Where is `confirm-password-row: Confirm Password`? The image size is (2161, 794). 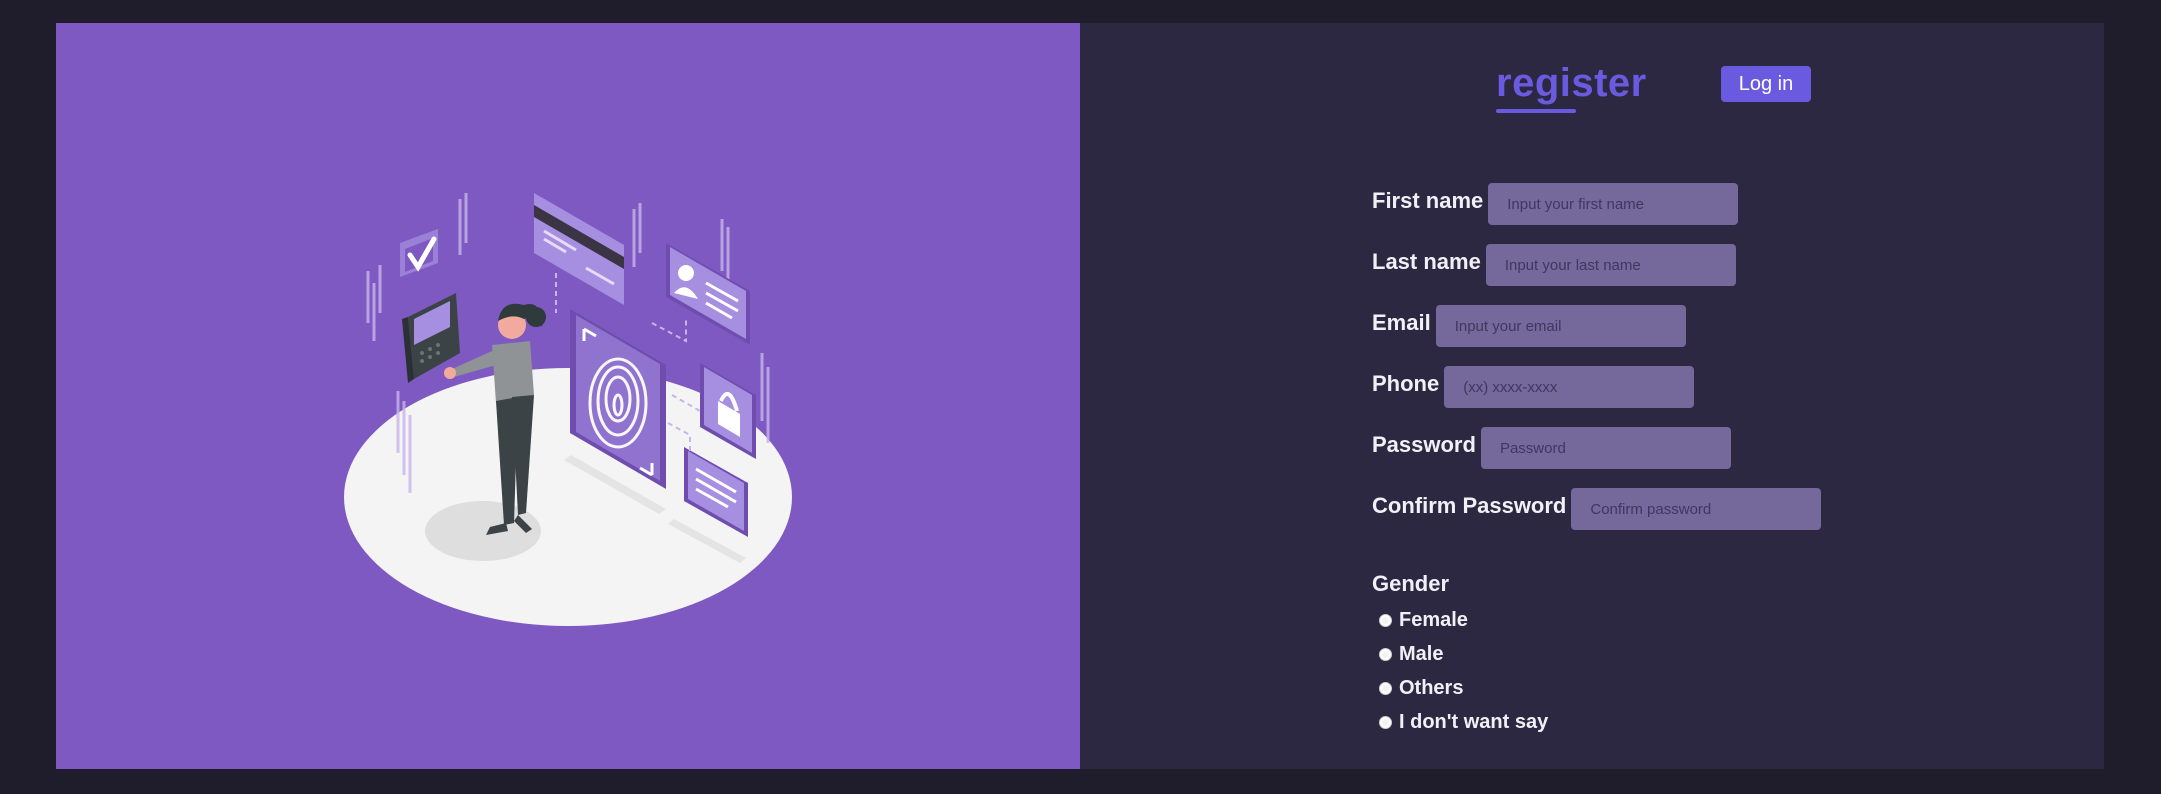 confirm-password-row: Confirm Password is located at coordinates (1597, 509).